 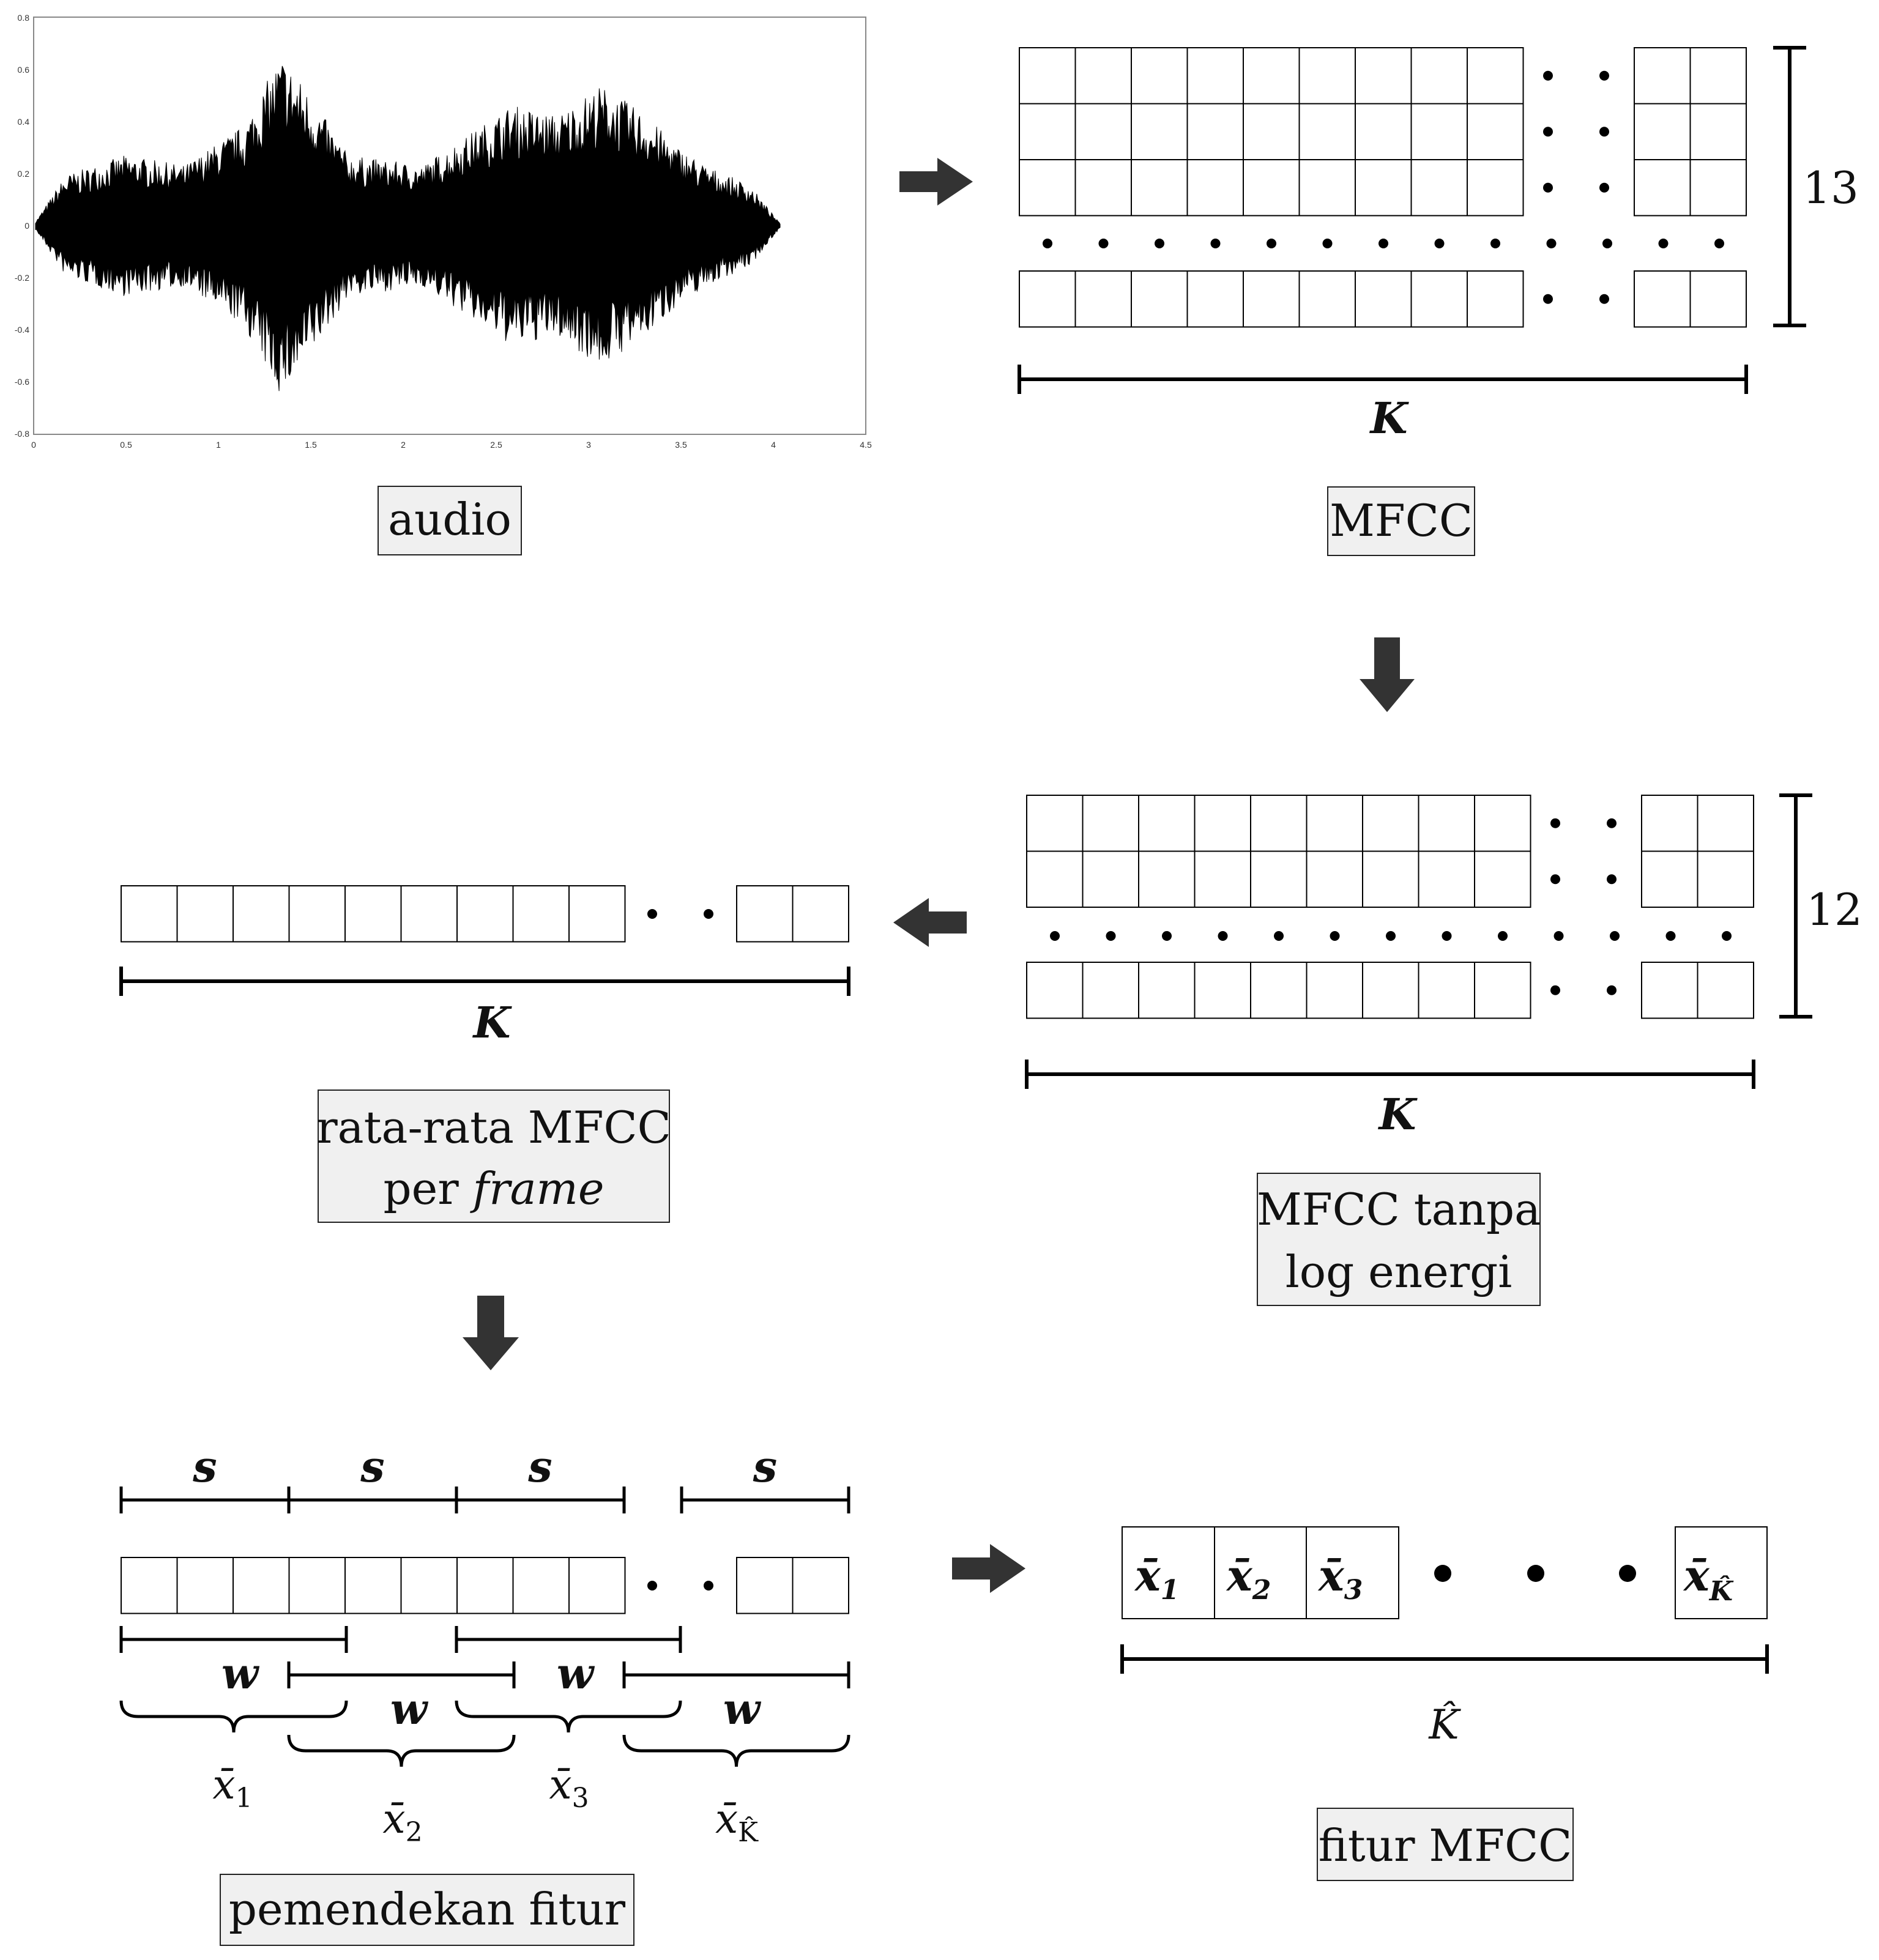 What do you see at coordinates (1444, 1696) in the screenshot?
I see `feature-length-bracket: K̂` at bounding box center [1444, 1696].